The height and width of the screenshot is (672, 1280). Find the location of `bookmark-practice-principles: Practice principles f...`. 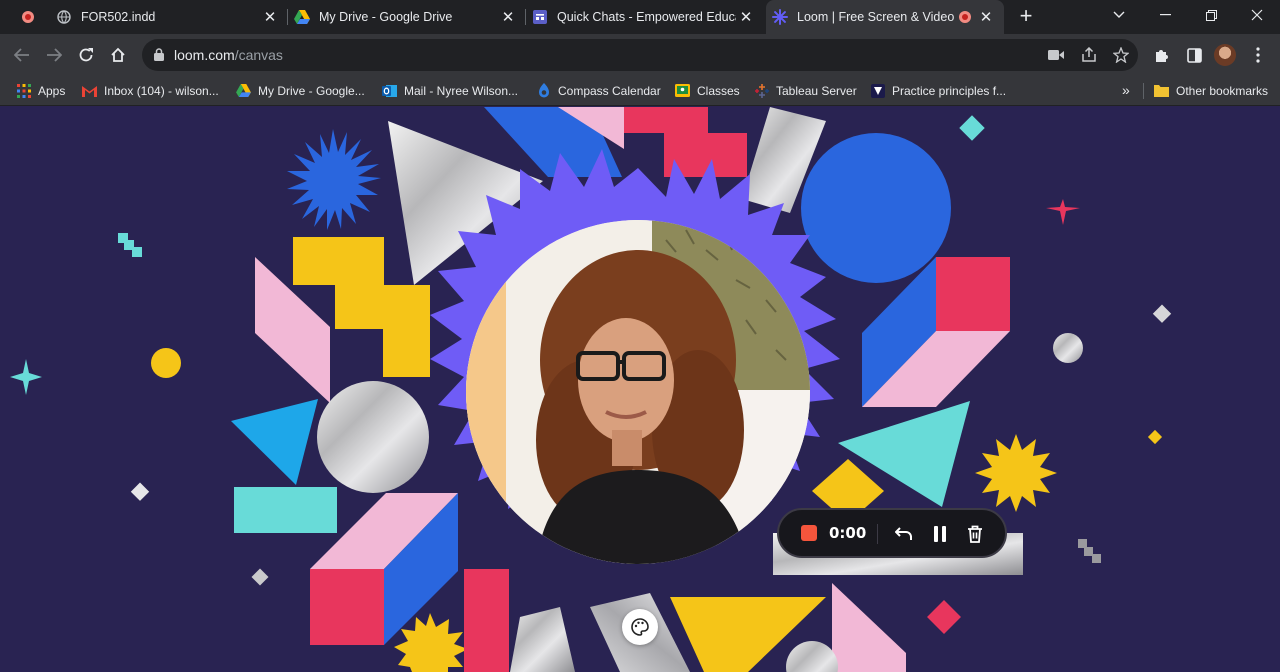

bookmark-practice-principles: Practice principles f... is located at coordinates (938, 90).